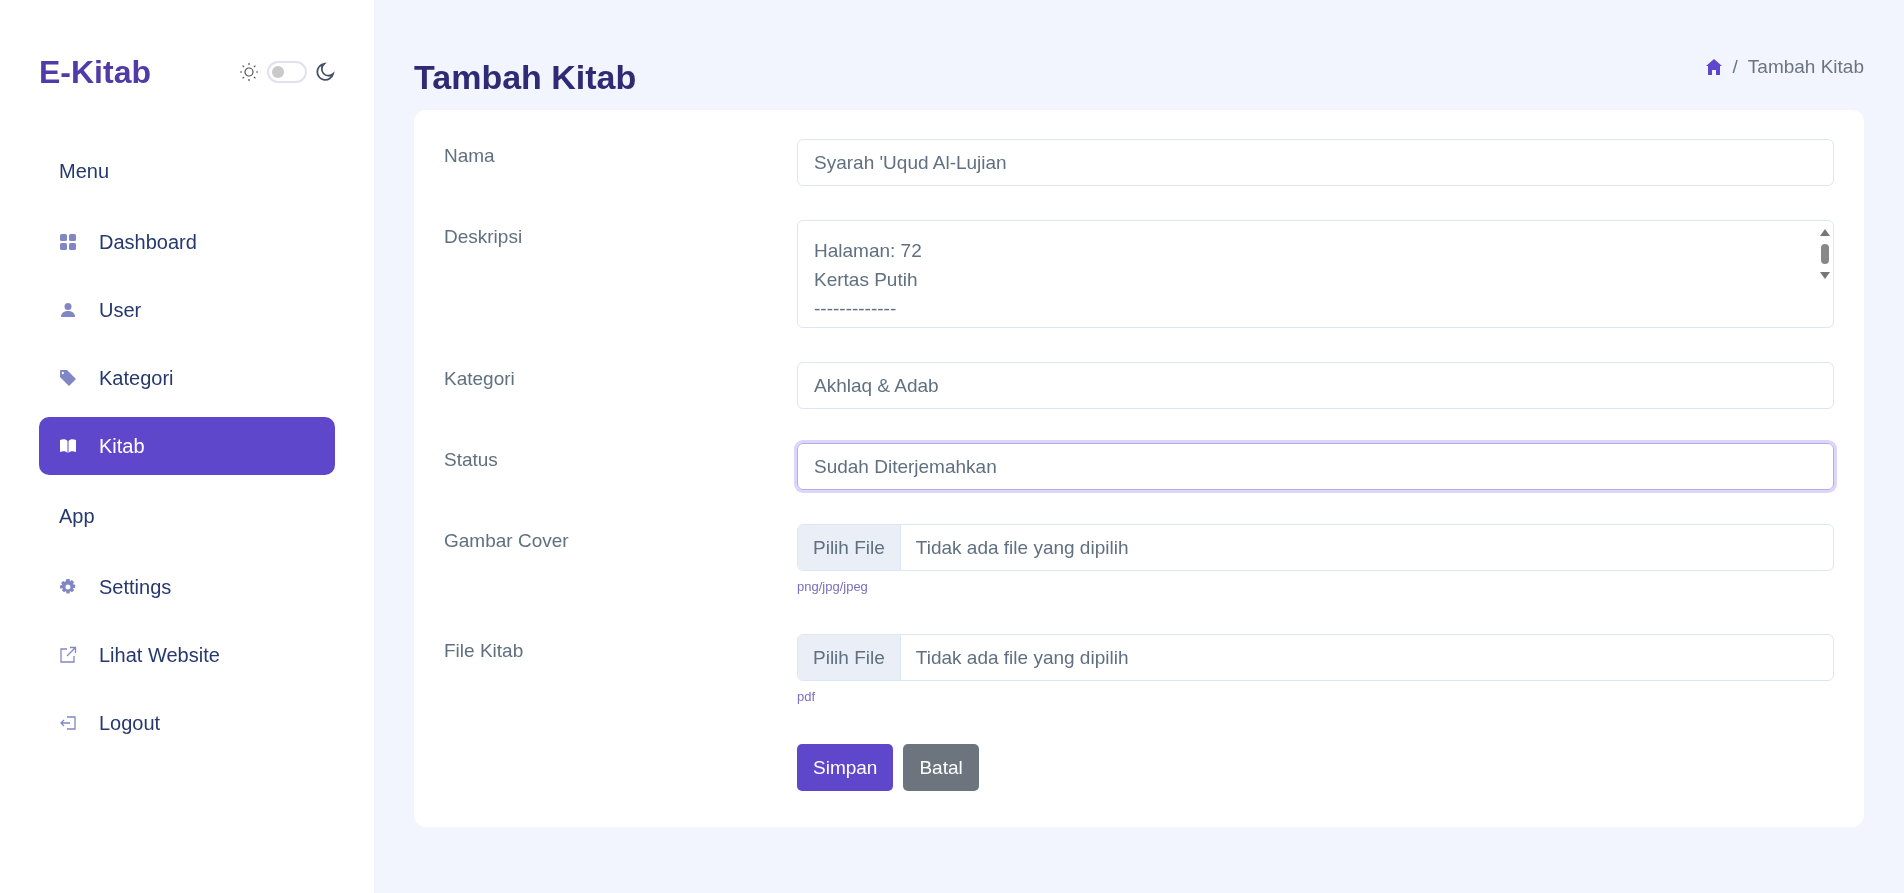  Describe the element at coordinates (187, 378) in the screenshot. I see `sidebar-item: Kategori` at that location.